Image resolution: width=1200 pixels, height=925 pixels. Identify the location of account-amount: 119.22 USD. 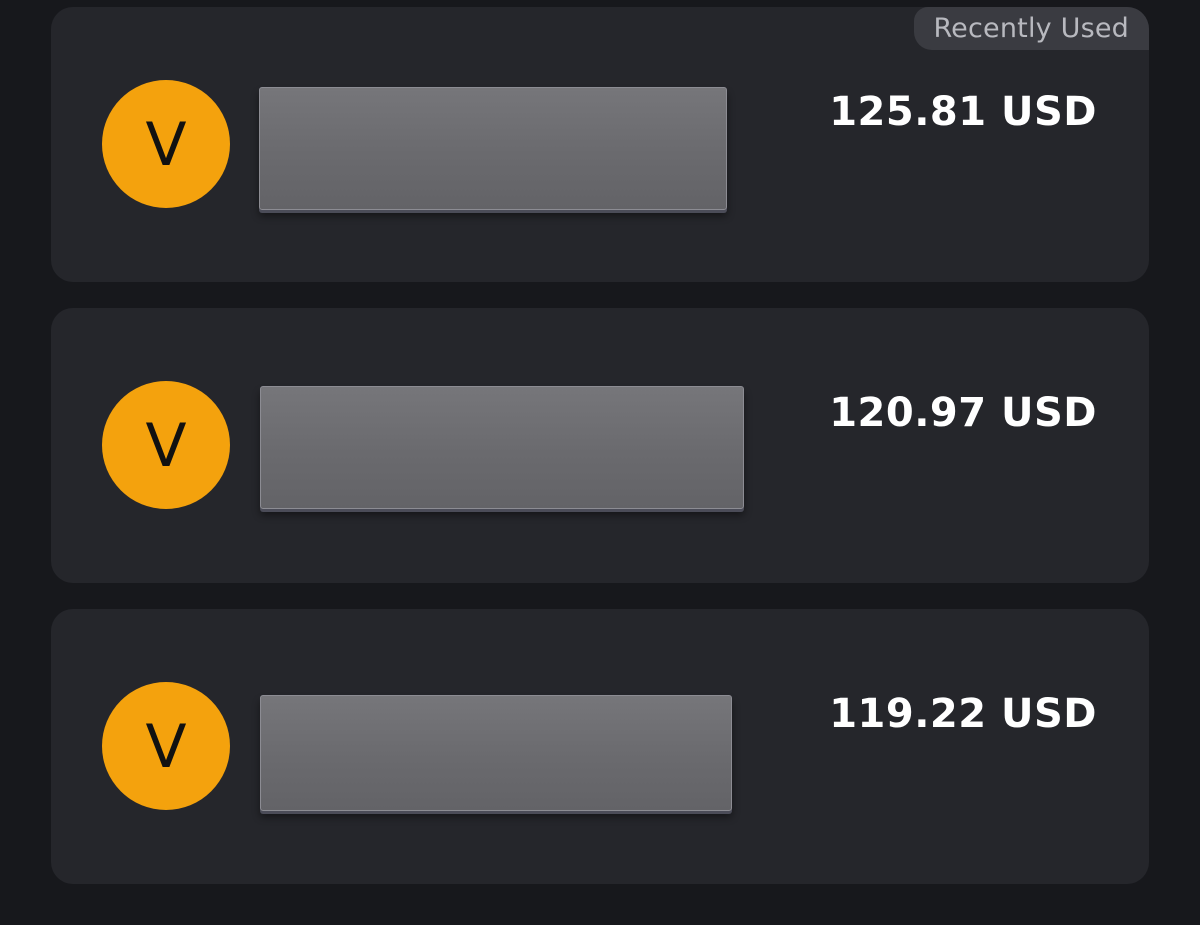
(963, 714).